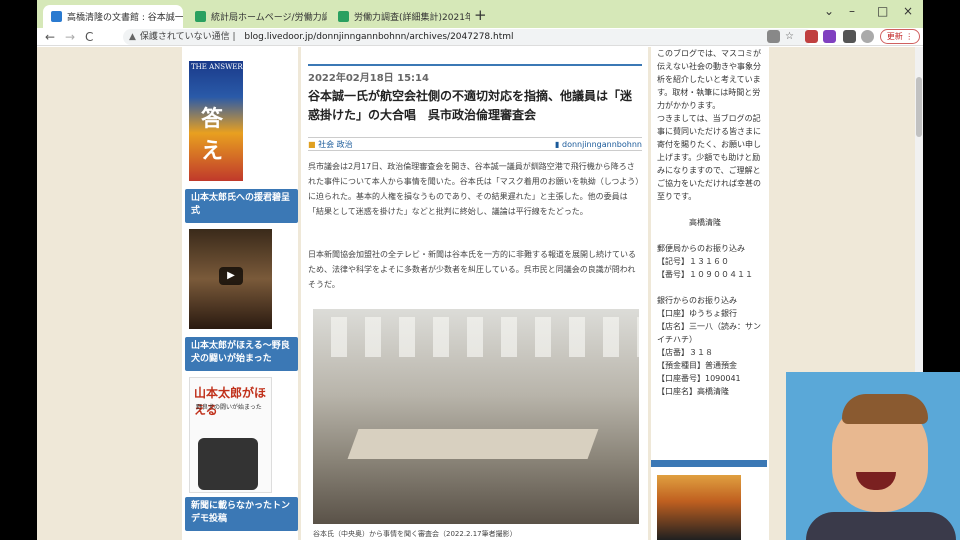 This screenshot has height=540, width=960. I want to click on update-button: 更新 ⋮, so click(900, 36).